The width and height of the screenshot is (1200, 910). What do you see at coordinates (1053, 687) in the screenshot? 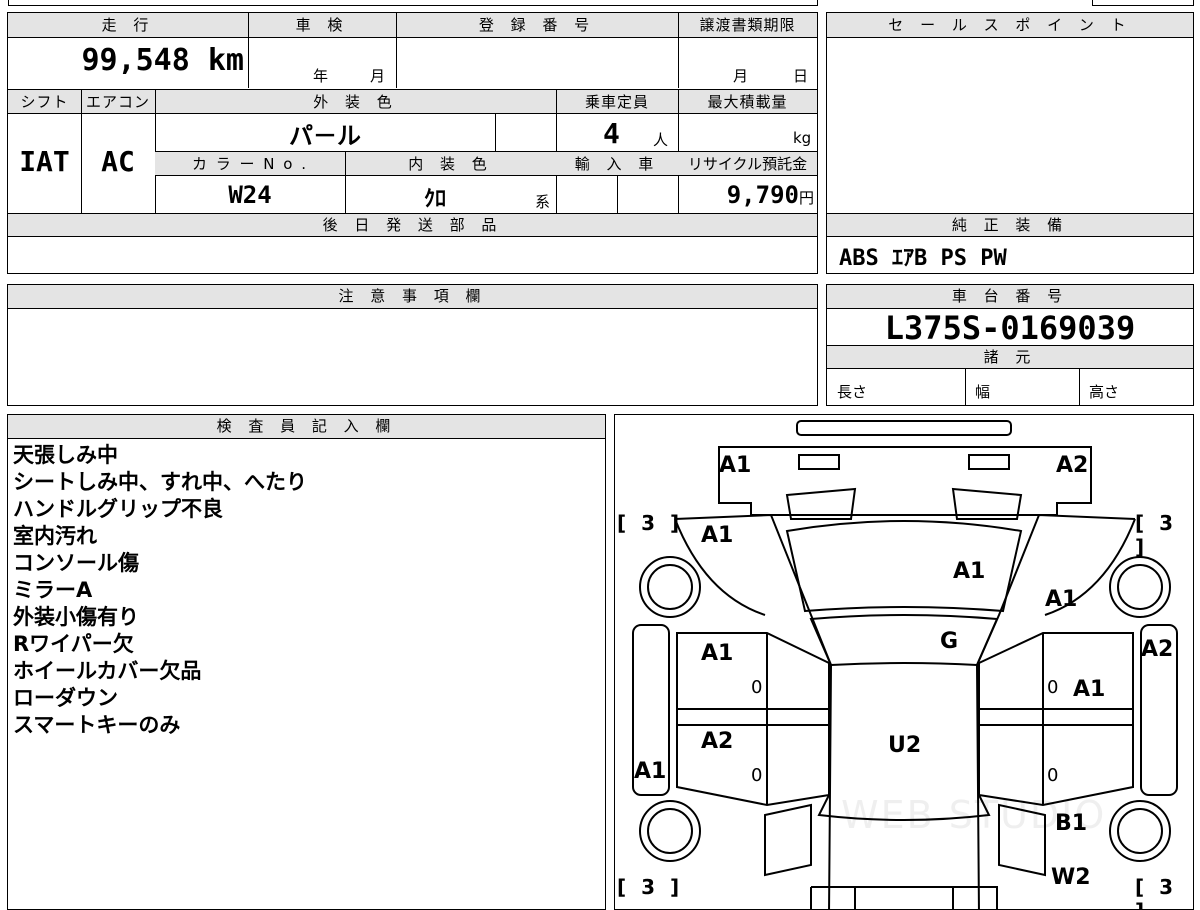
I see `zero-mark-right-front: 0` at bounding box center [1053, 687].